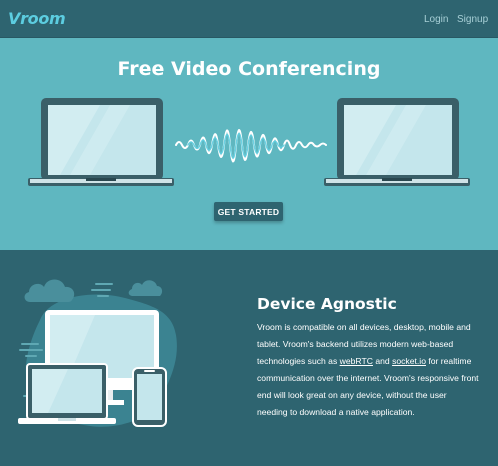 The height and width of the screenshot is (466, 498). Describe the element at coordinates (249, 19) in the screenshot. I see `top-navbar: Vroom Login Signup` at that location.